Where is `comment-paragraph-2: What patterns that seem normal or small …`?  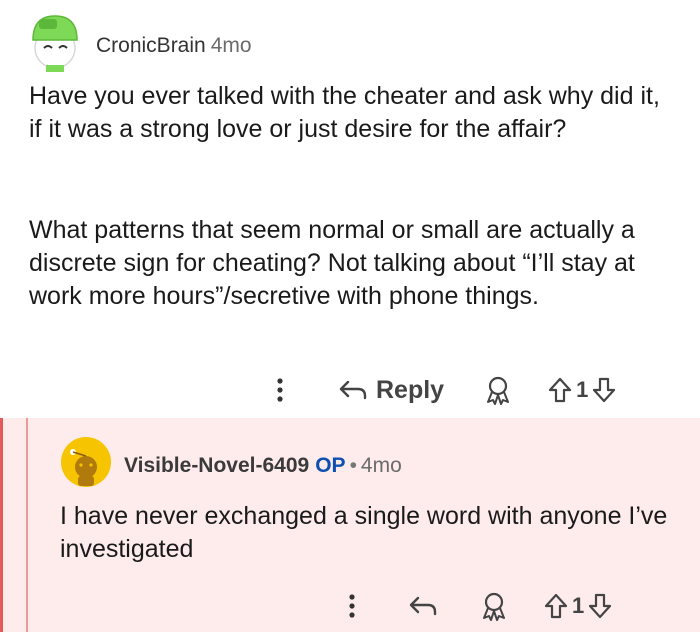
comment-paragraph-2: What patterns that seem normal or small … is located at coordinates (332, 263).